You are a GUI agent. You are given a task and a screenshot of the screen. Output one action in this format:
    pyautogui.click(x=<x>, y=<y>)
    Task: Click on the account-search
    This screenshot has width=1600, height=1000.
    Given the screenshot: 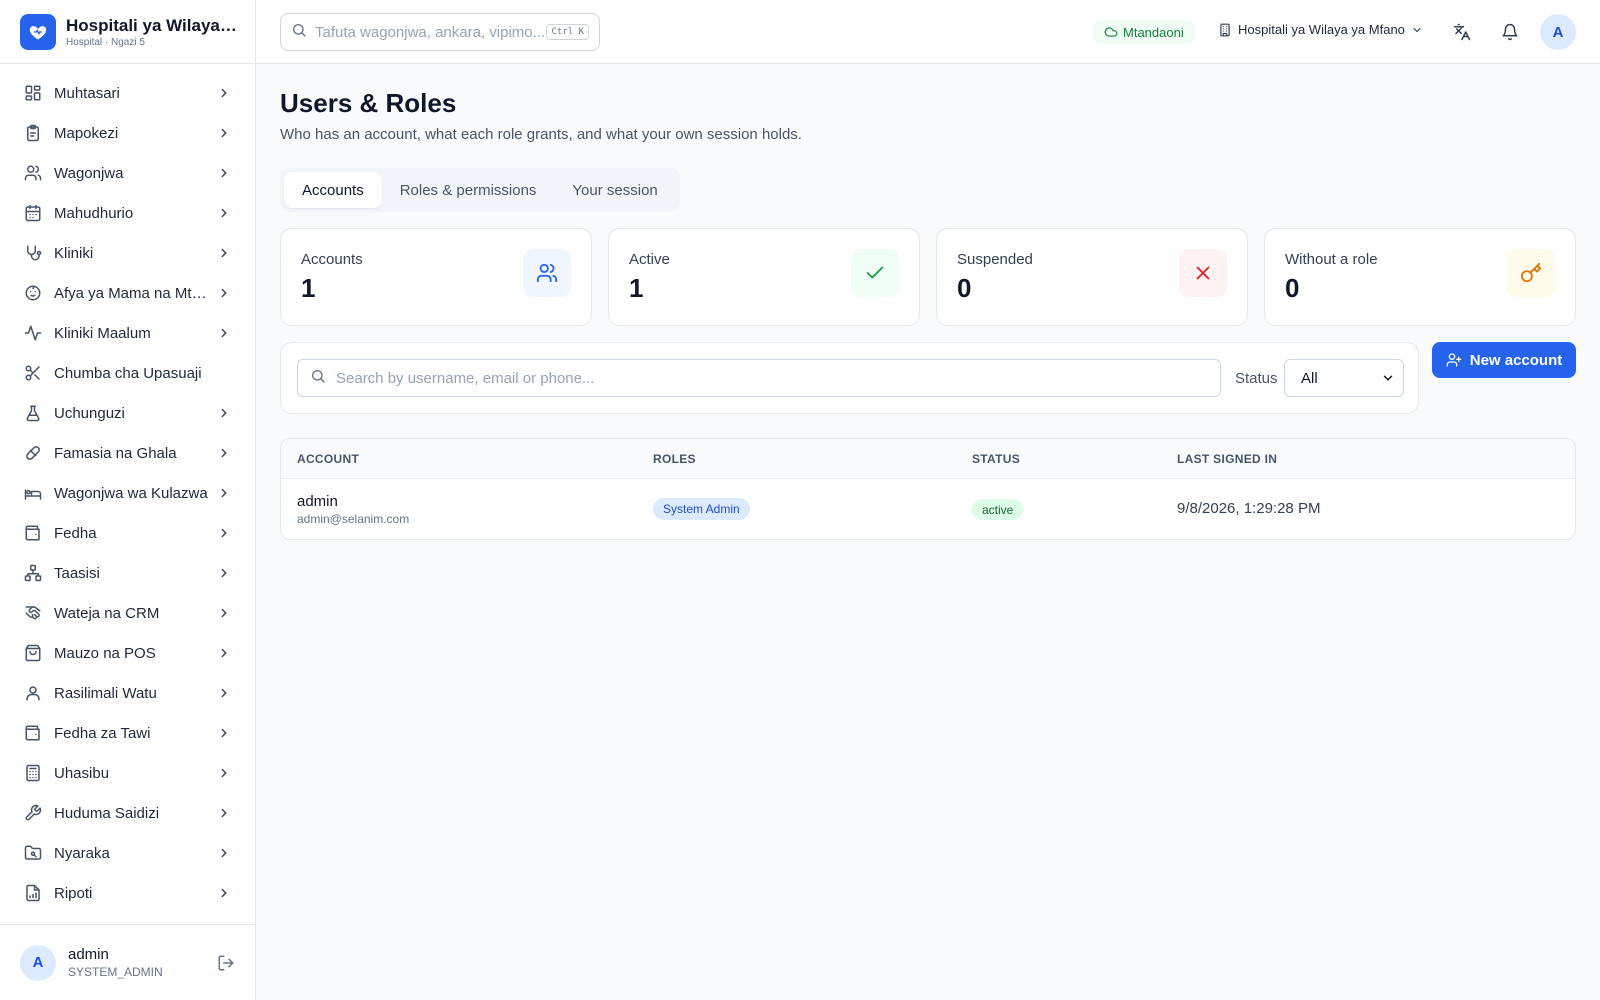 What is the action you would take?
    pyautogui.click(x=759, y=378)
    